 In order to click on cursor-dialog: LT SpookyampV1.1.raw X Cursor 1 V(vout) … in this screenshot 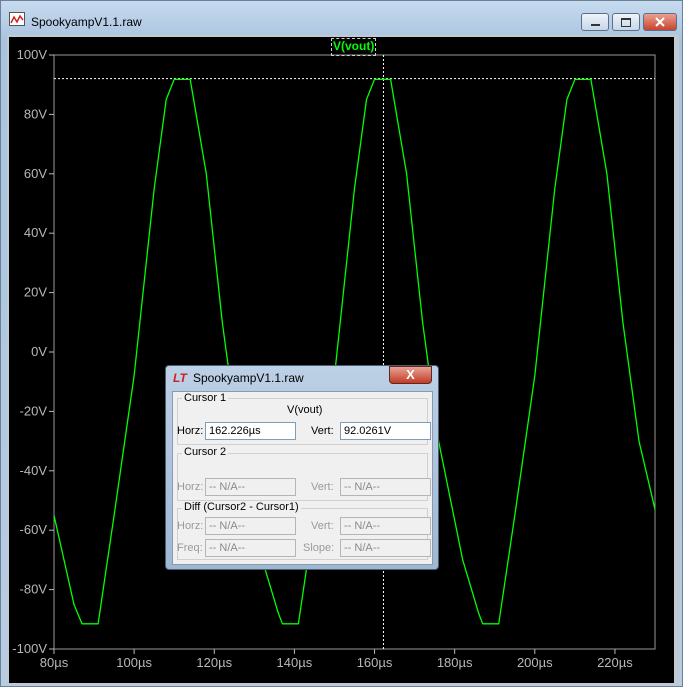, I will do `click(302, 467)`.